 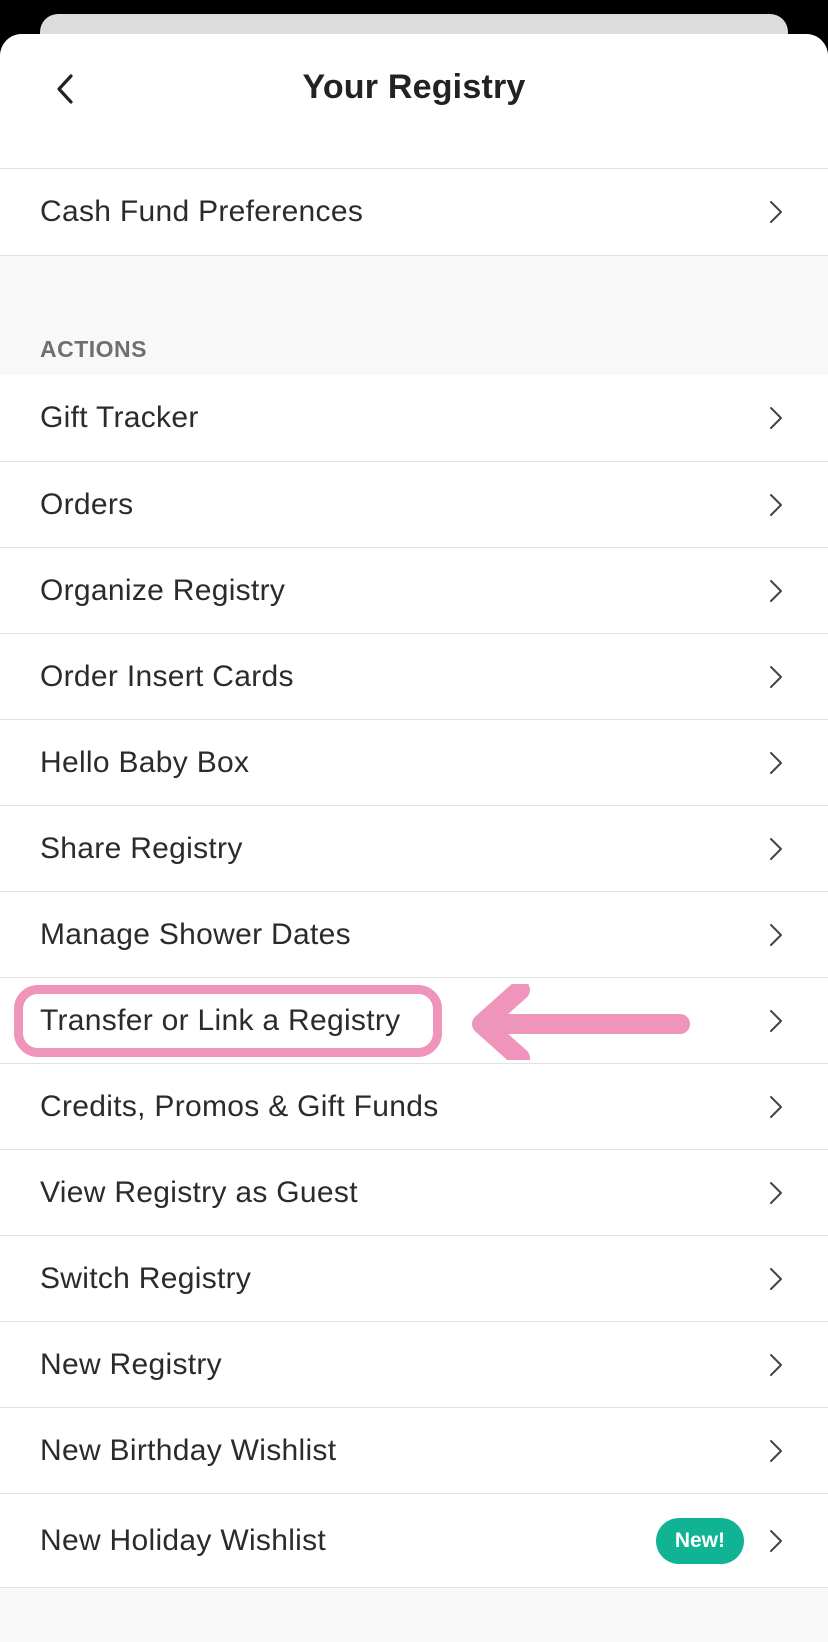 I want to click on menu-item-orders: Orders, so click(x=414, y=504).